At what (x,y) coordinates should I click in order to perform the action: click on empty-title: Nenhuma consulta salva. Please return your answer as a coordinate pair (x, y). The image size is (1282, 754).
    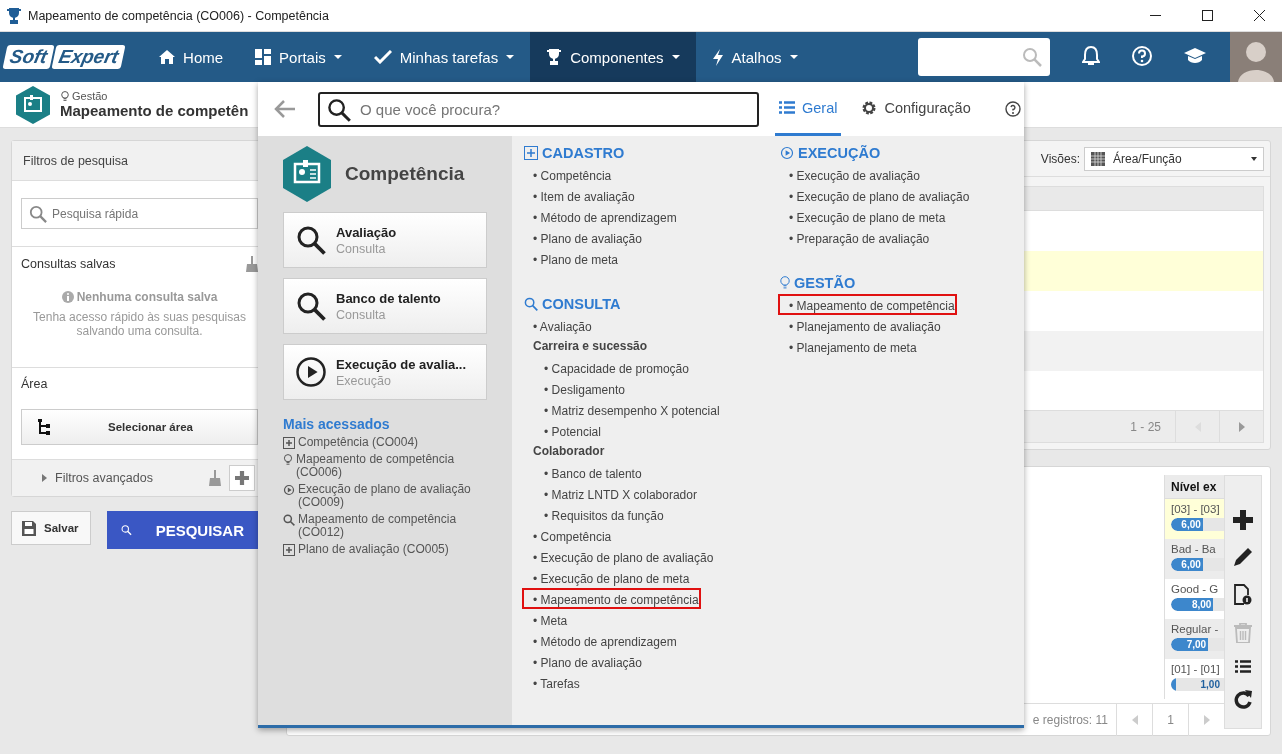
    Looking at the image, I should click on (147, 297).